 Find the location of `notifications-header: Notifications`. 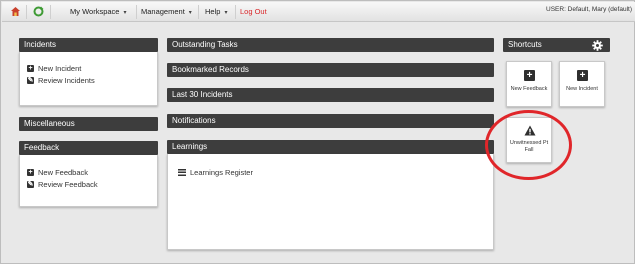

notifications-header: Notifications is located at coordinates (330, 121).